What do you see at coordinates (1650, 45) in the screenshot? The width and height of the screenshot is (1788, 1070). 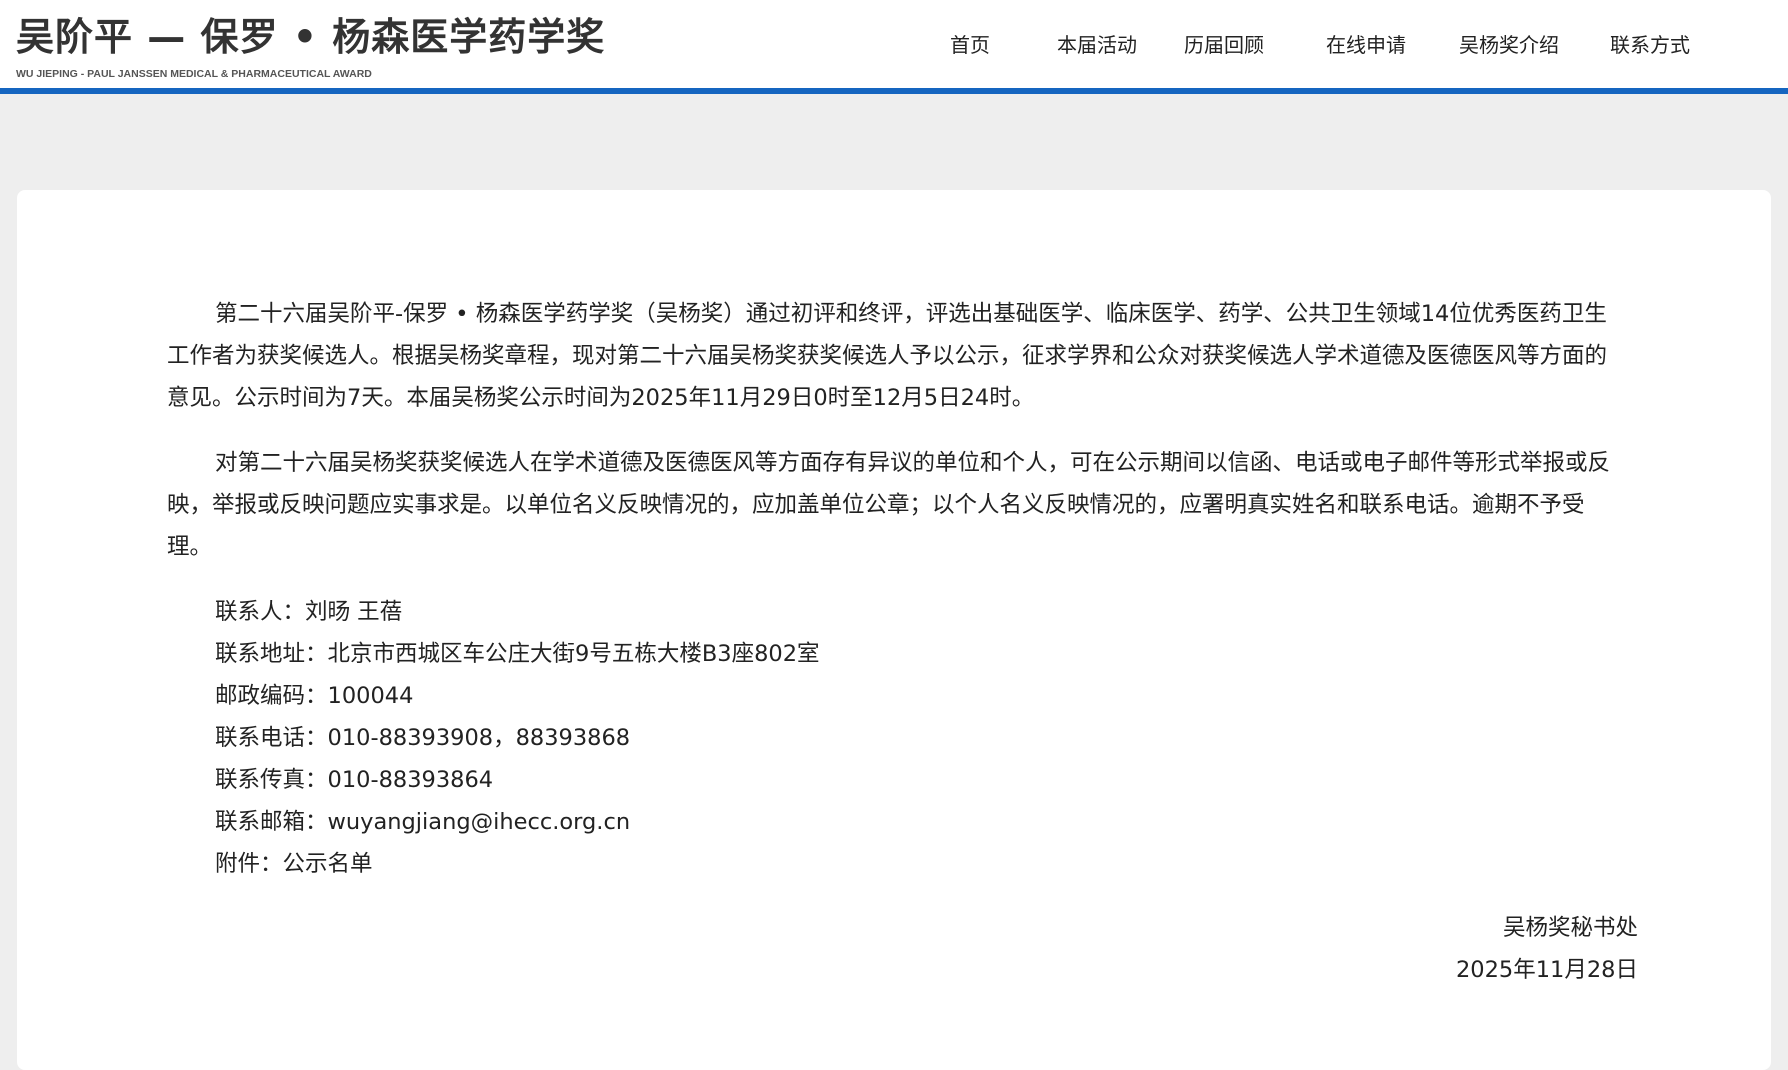 I see `nav-item-contact: 联系方式` at bounding box center [1650, 45].